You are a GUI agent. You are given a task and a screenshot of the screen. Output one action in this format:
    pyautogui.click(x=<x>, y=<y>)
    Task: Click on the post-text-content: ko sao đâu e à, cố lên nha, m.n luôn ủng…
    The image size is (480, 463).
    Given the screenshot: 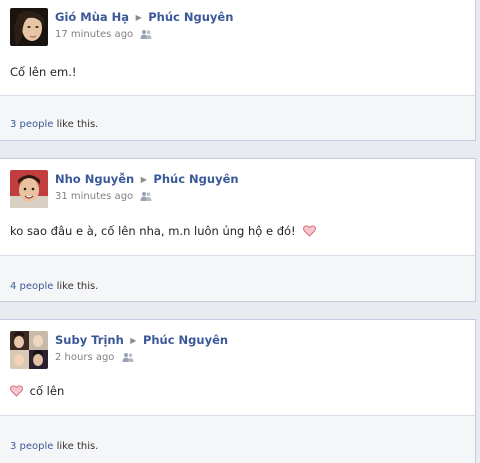 What is the action you would take?
    pyautogui.click(x=153, y=231)
    